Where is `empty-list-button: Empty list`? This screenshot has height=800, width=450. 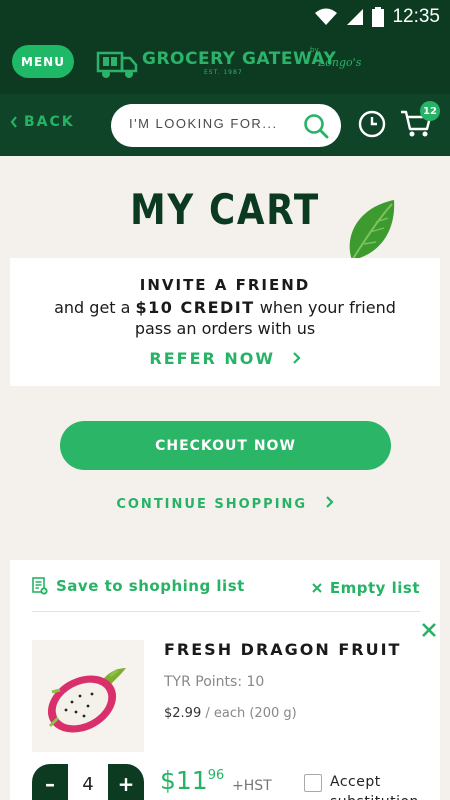
empty-list-button: Empty list is located at coordinates (366, 588).